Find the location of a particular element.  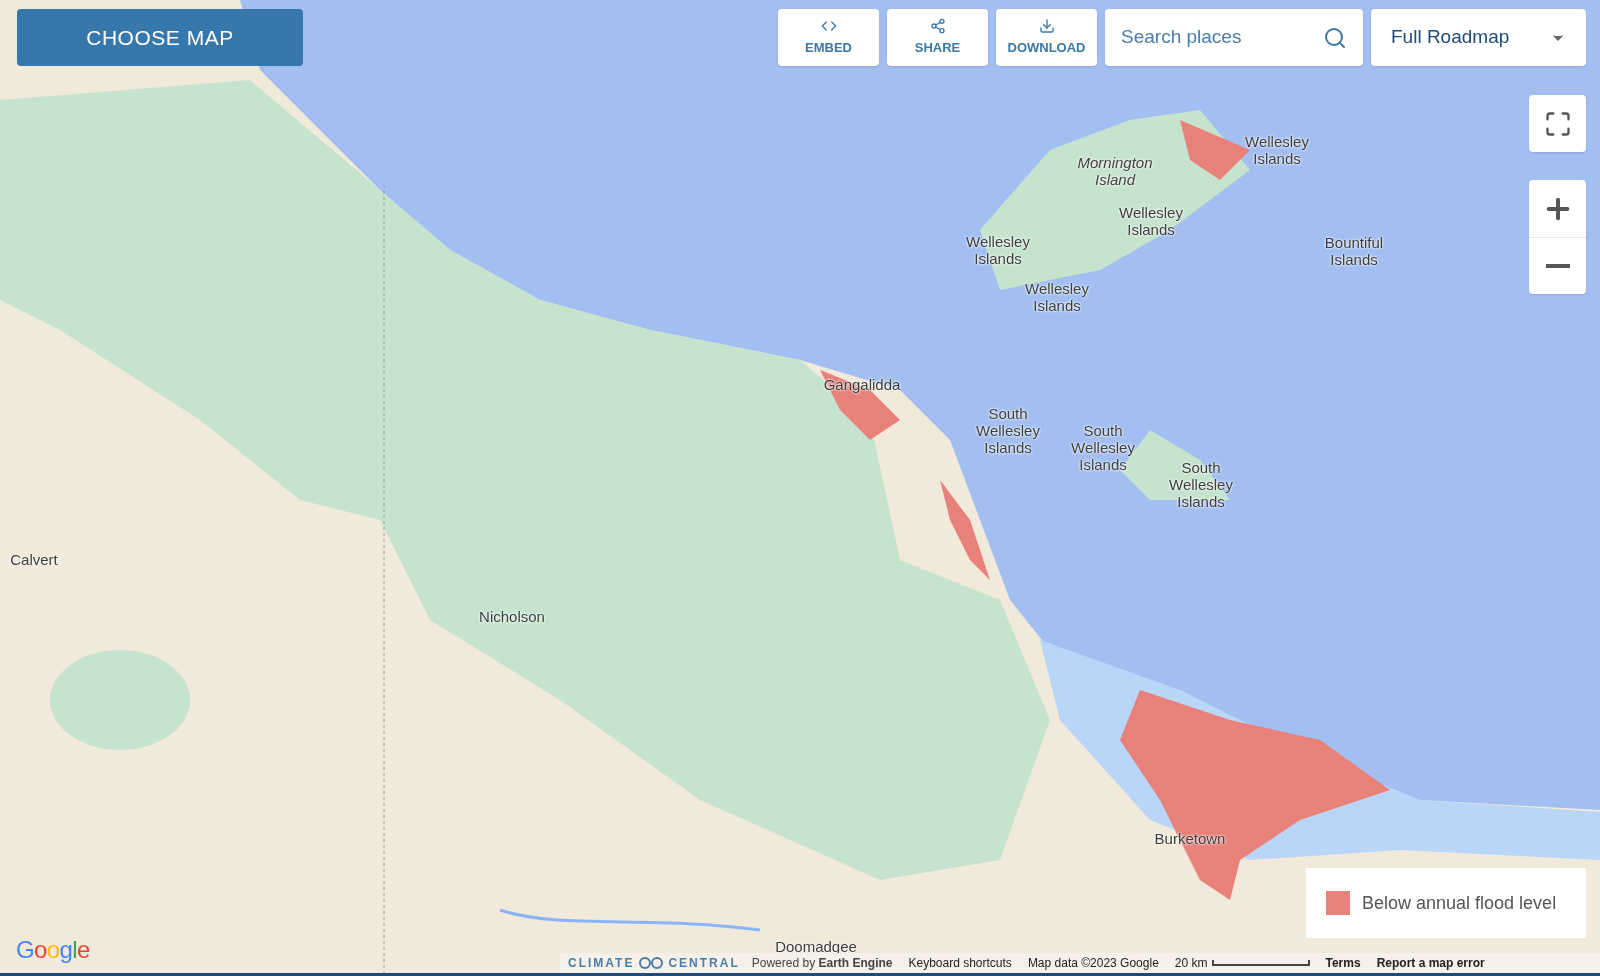

footer-link: Map data ©2023 Google is located at coordinates (1093, 963).